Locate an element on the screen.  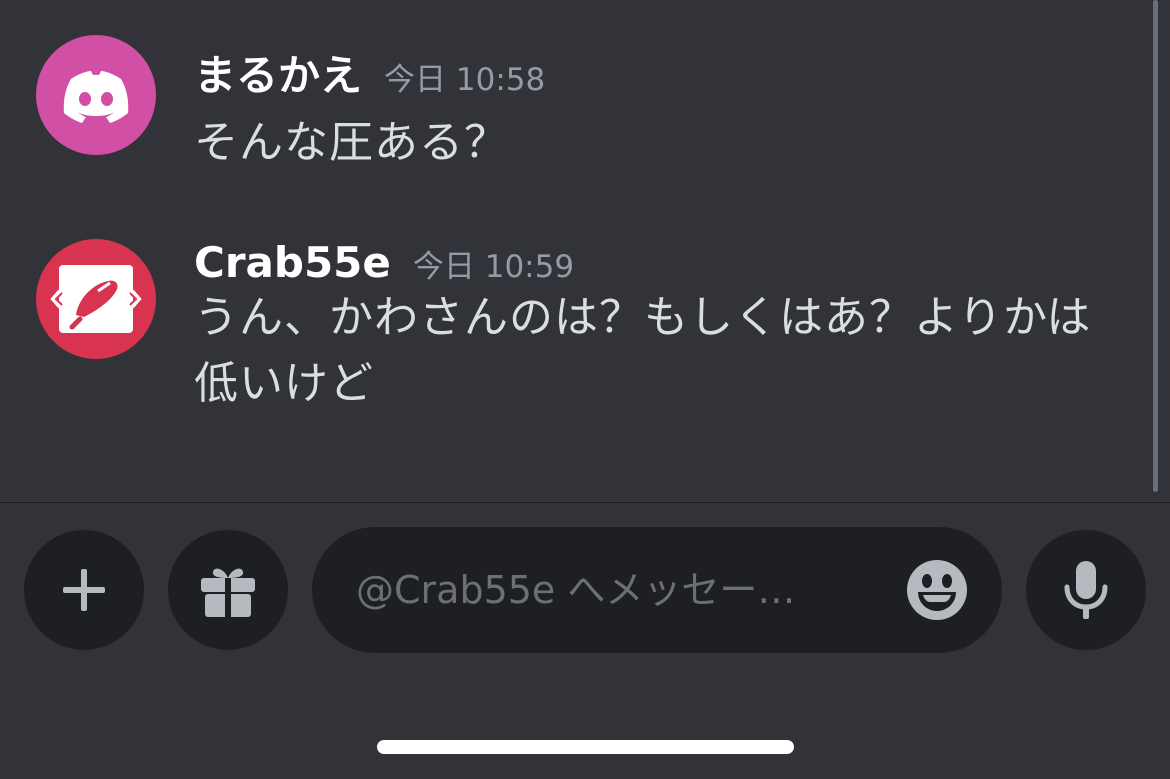
discord-logo-icon is located at coordinates (96, 95).